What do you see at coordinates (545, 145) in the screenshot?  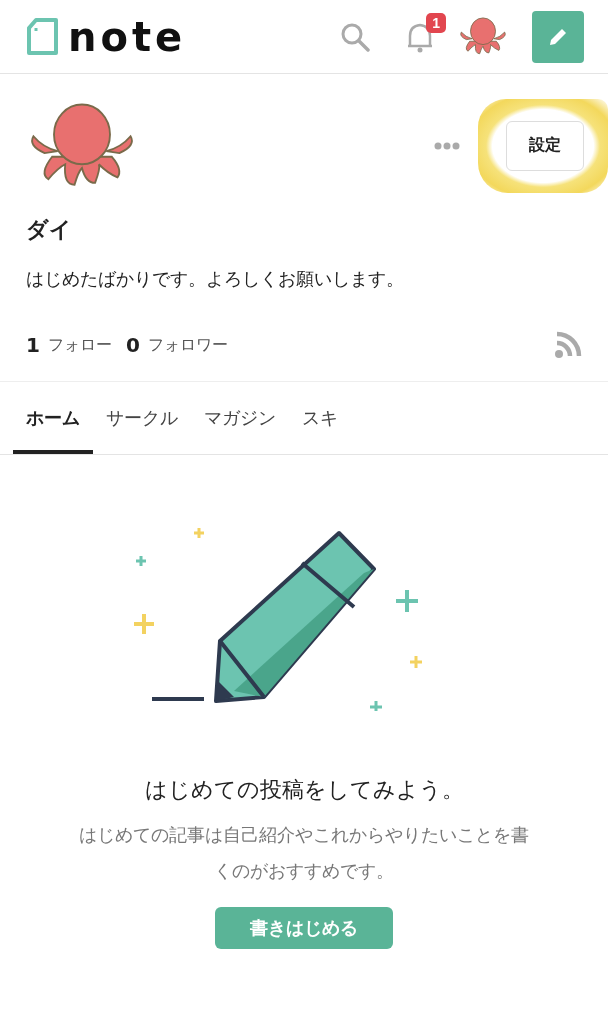 I see `settings-button: 設定` at bounding box center [545, 145].